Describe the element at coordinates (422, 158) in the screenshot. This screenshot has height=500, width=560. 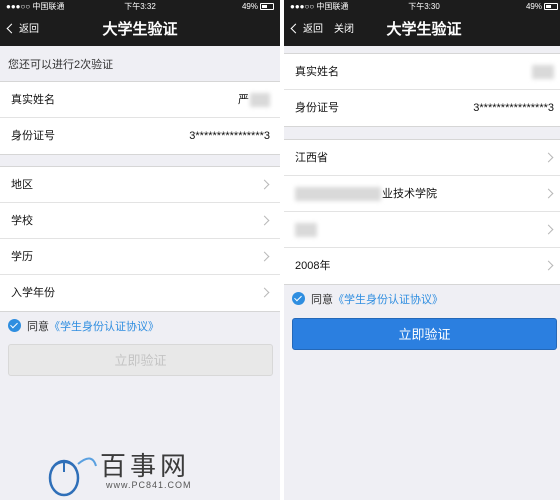
I see `region-row: 江西省` at that location.